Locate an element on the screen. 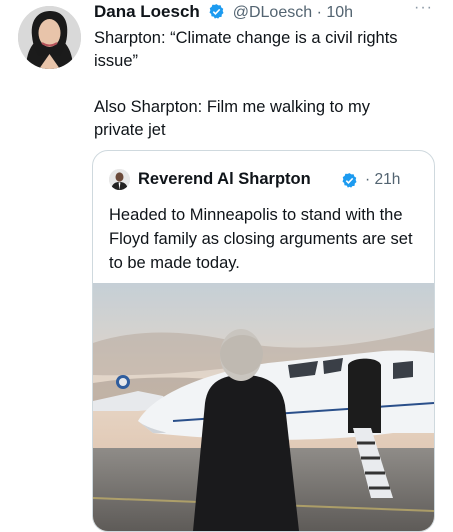  quoted-tweet-time: · 21h is located at coordinates (382, 180).